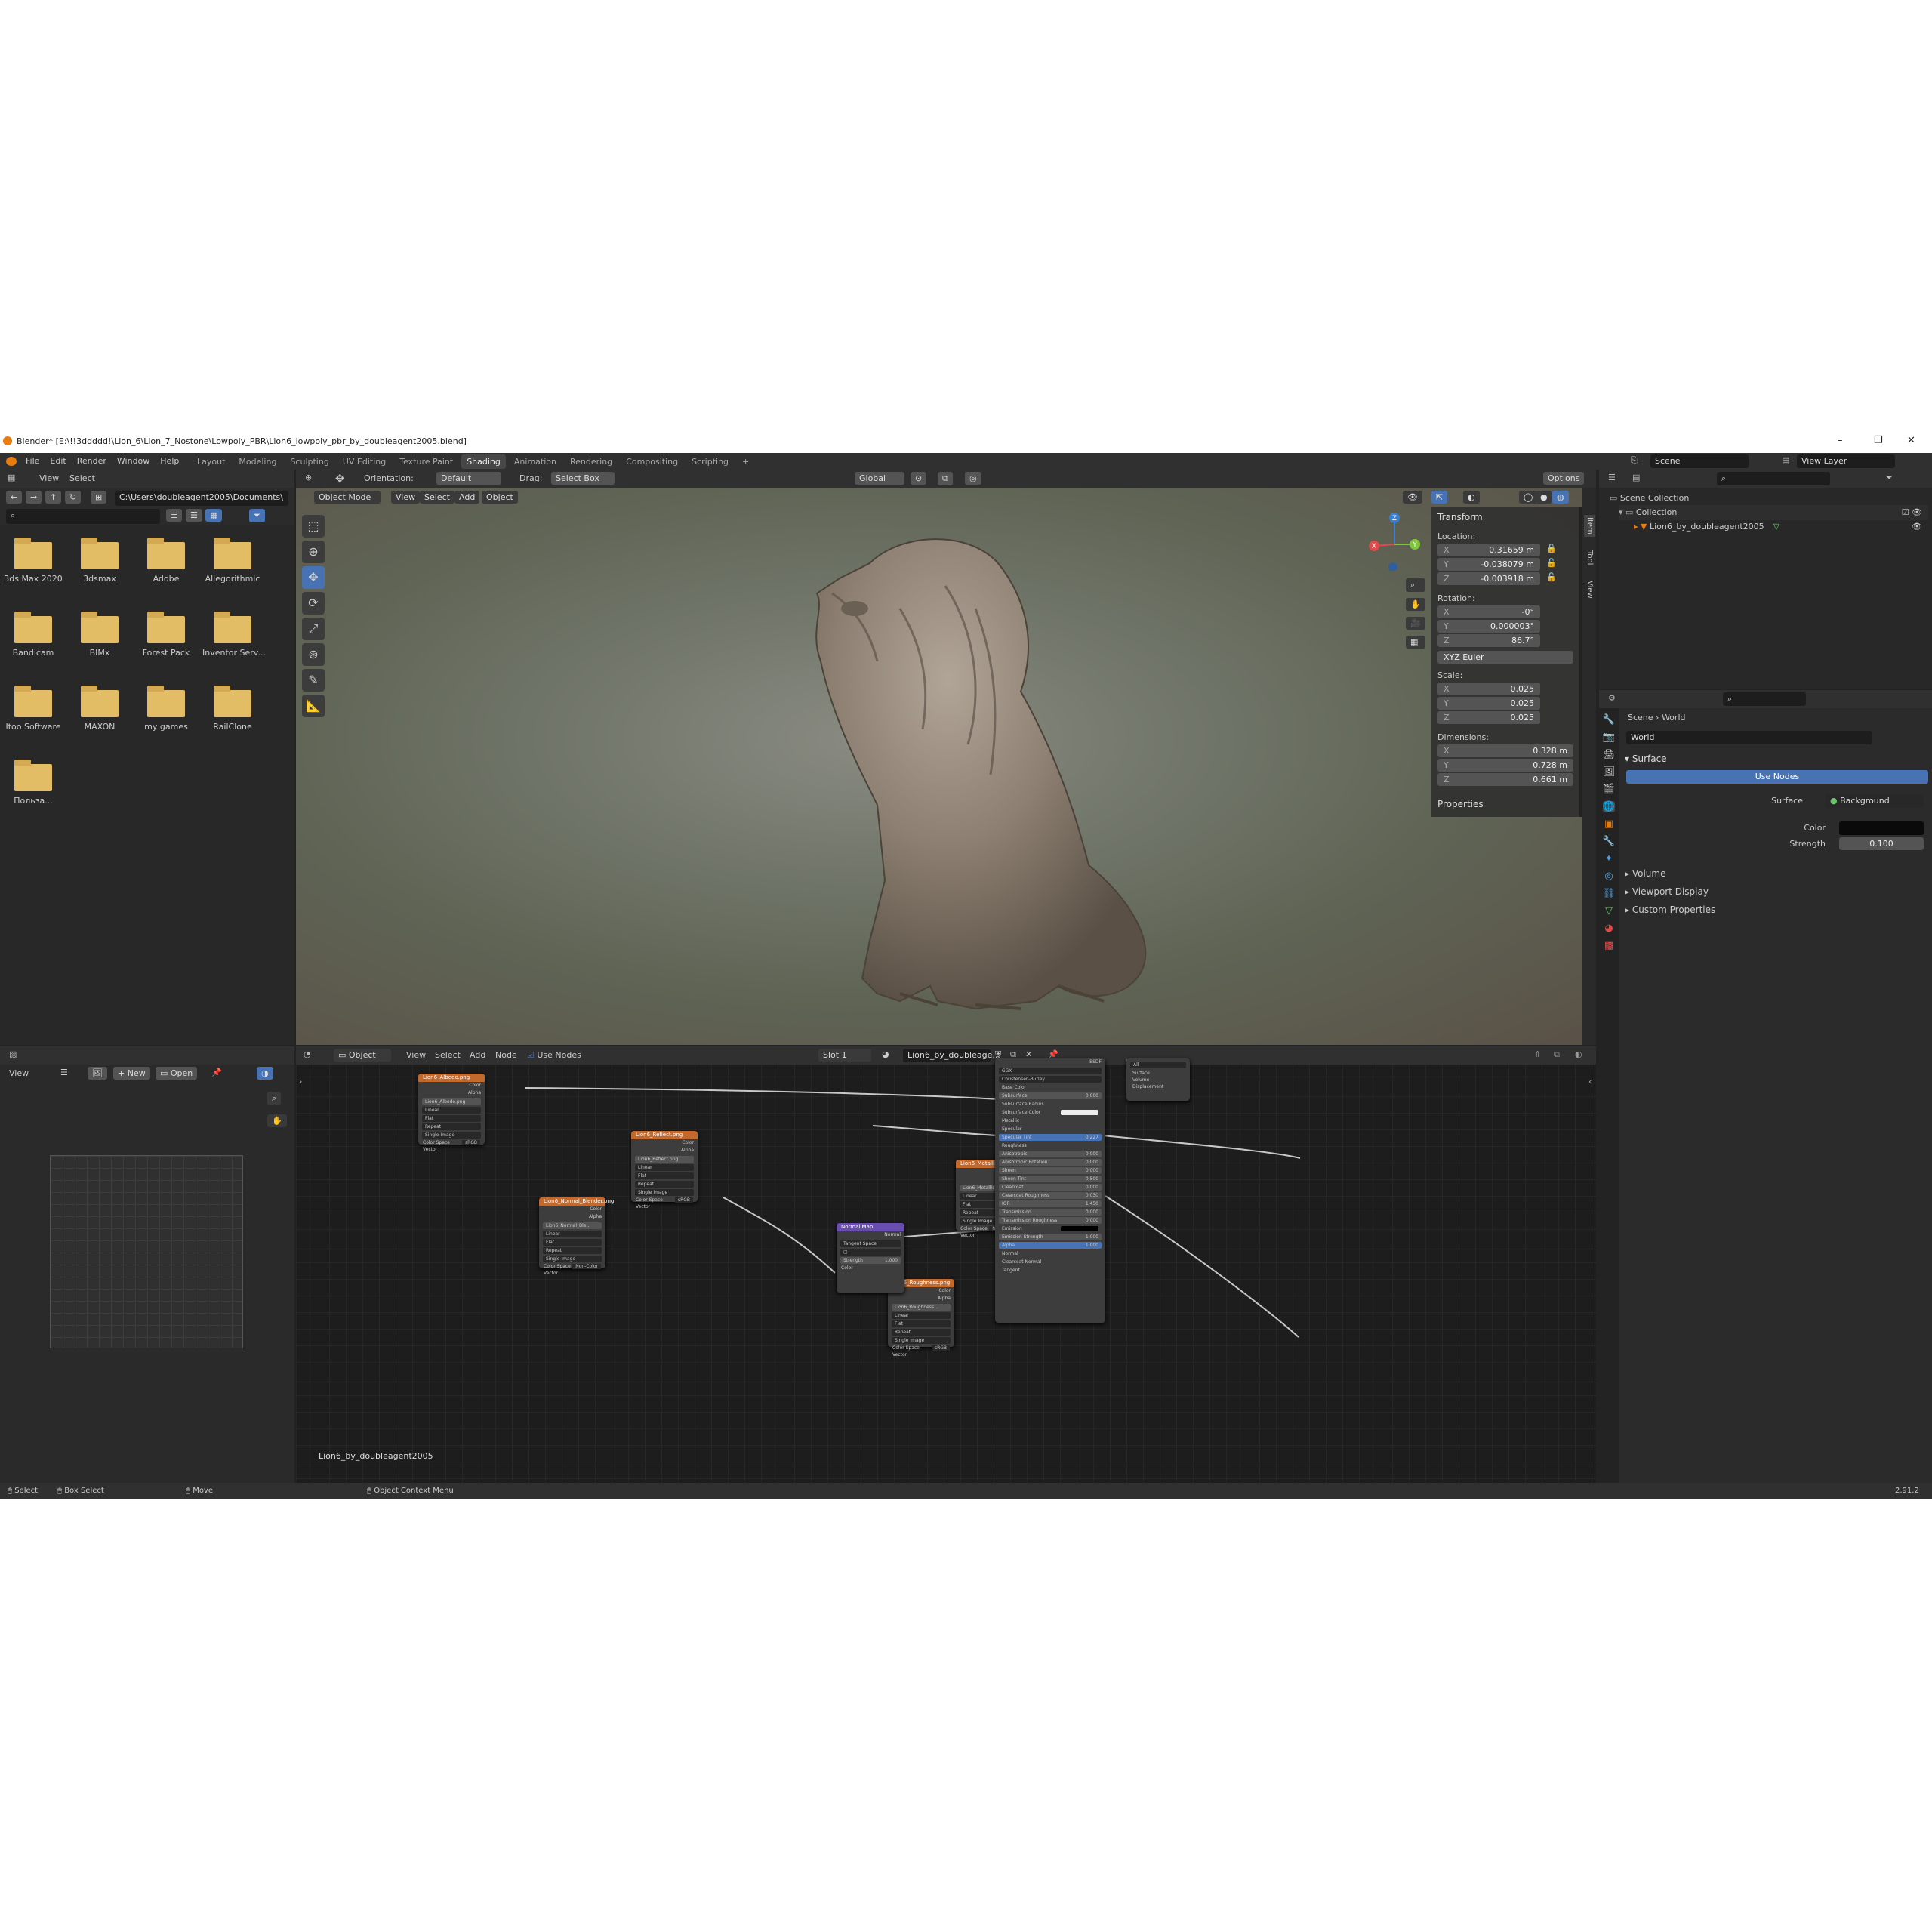 This screenshot has height=1932, width=1932. What do you see at coordinates (313, 680) in the screenshot?
I see `annotate-tool-icon: ✎` at bounding box center [313, 680].